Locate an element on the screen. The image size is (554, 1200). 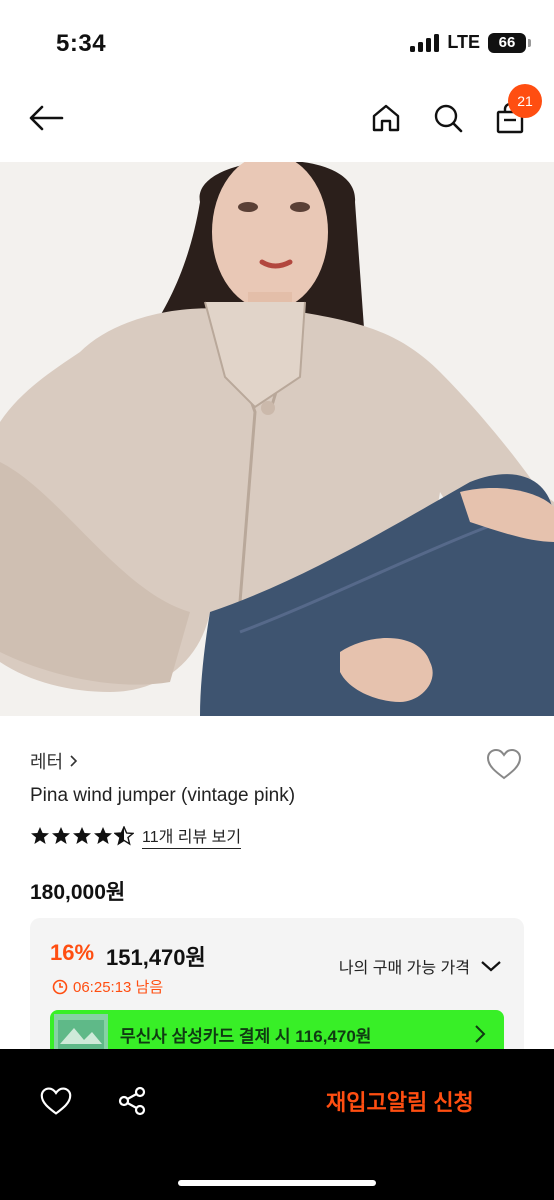
chevron-down-icon is located at coordinates (491, 966).